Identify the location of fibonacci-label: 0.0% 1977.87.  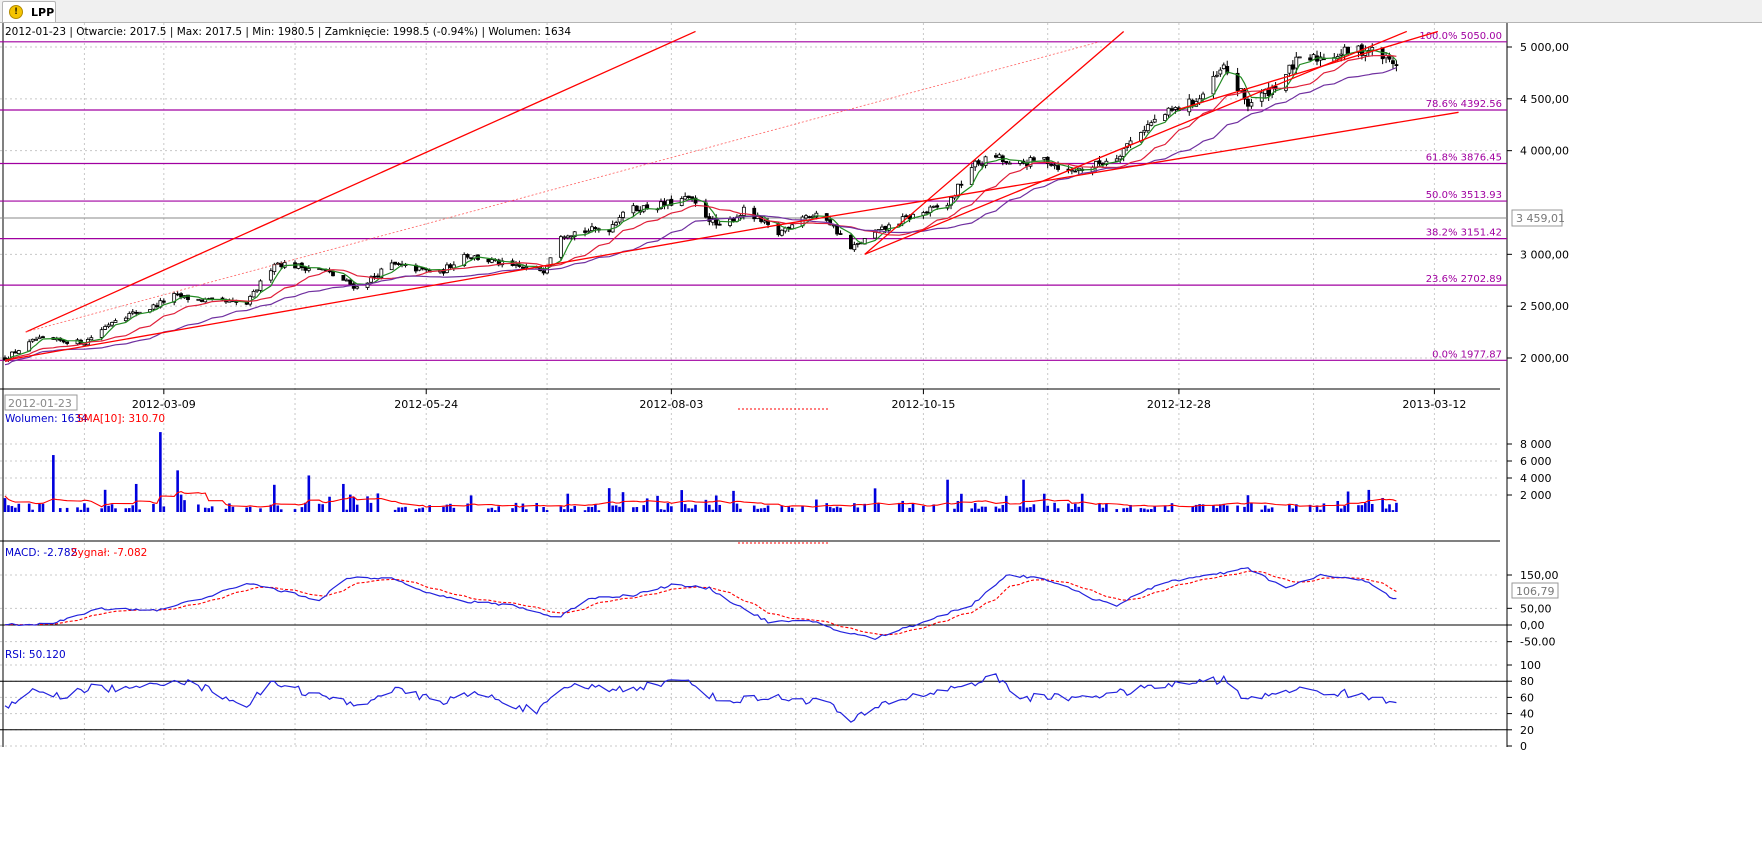
(1467, 354).